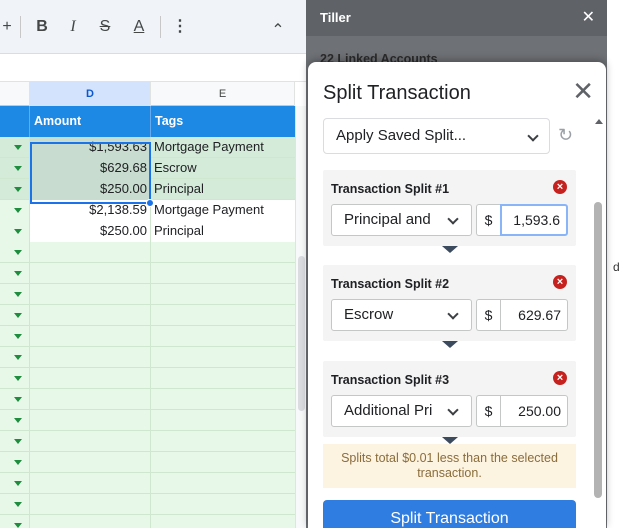 The height and width of the screenshot is (528, 619). What do you see at coordinates (73, 27) in the screenshot?
I see `italic-icon: I` at bounding box center [73, 27].